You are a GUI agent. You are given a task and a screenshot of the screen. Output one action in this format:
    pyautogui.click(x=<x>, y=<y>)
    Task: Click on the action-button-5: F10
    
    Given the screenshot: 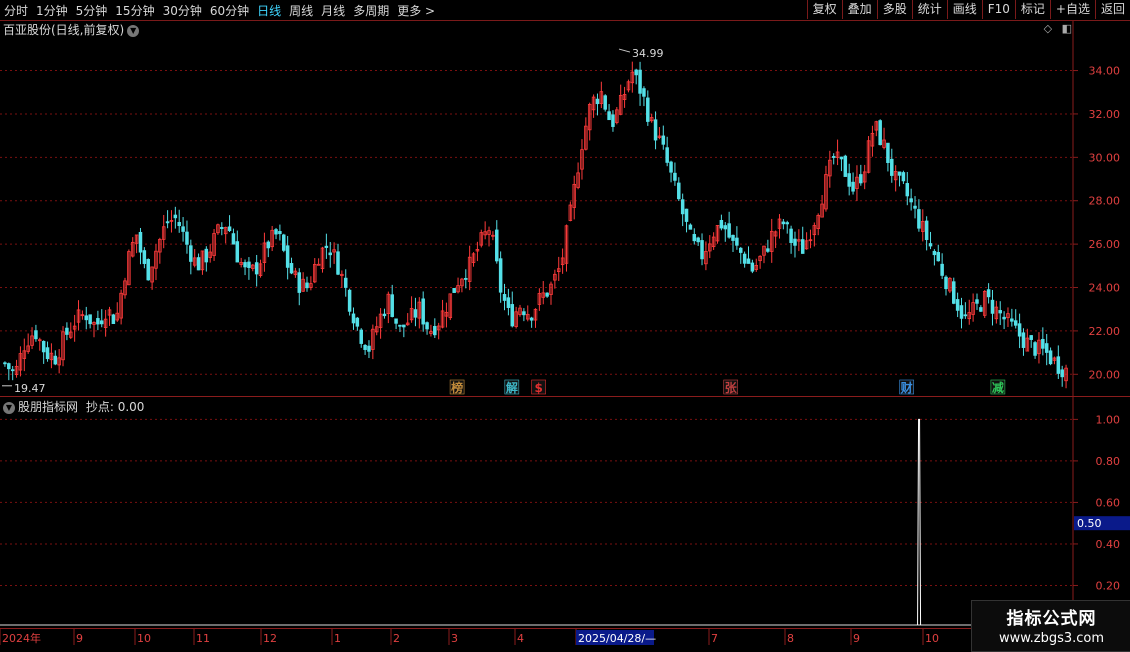 What is the action you would take?
    pyautogui.click(x=998, y=9)
    